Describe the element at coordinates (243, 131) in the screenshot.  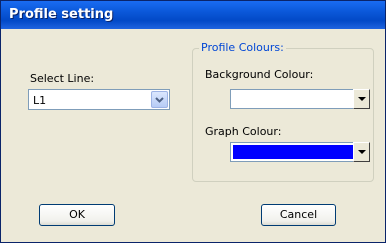
I see `graph-colour-label: Graph Colour:` at that location.